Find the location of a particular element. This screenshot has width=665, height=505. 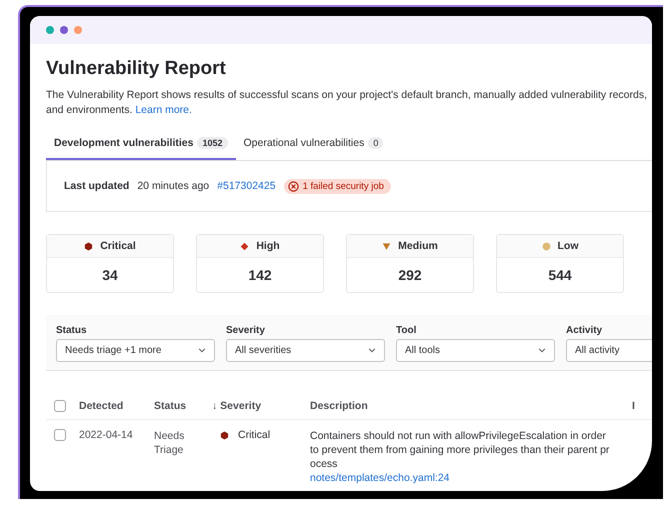

column-header: Description is located at coordinates (471, 406).